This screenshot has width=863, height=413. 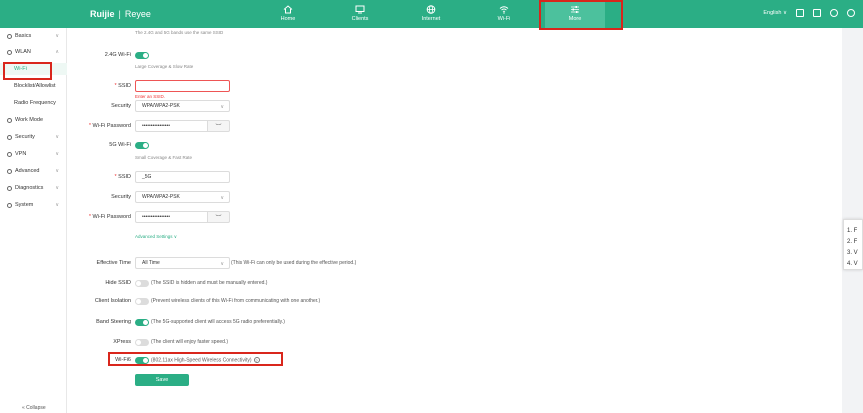 I want to click on sidebar-item-diagnostics: Diagnostics ∨, so click(x=33, y=188).